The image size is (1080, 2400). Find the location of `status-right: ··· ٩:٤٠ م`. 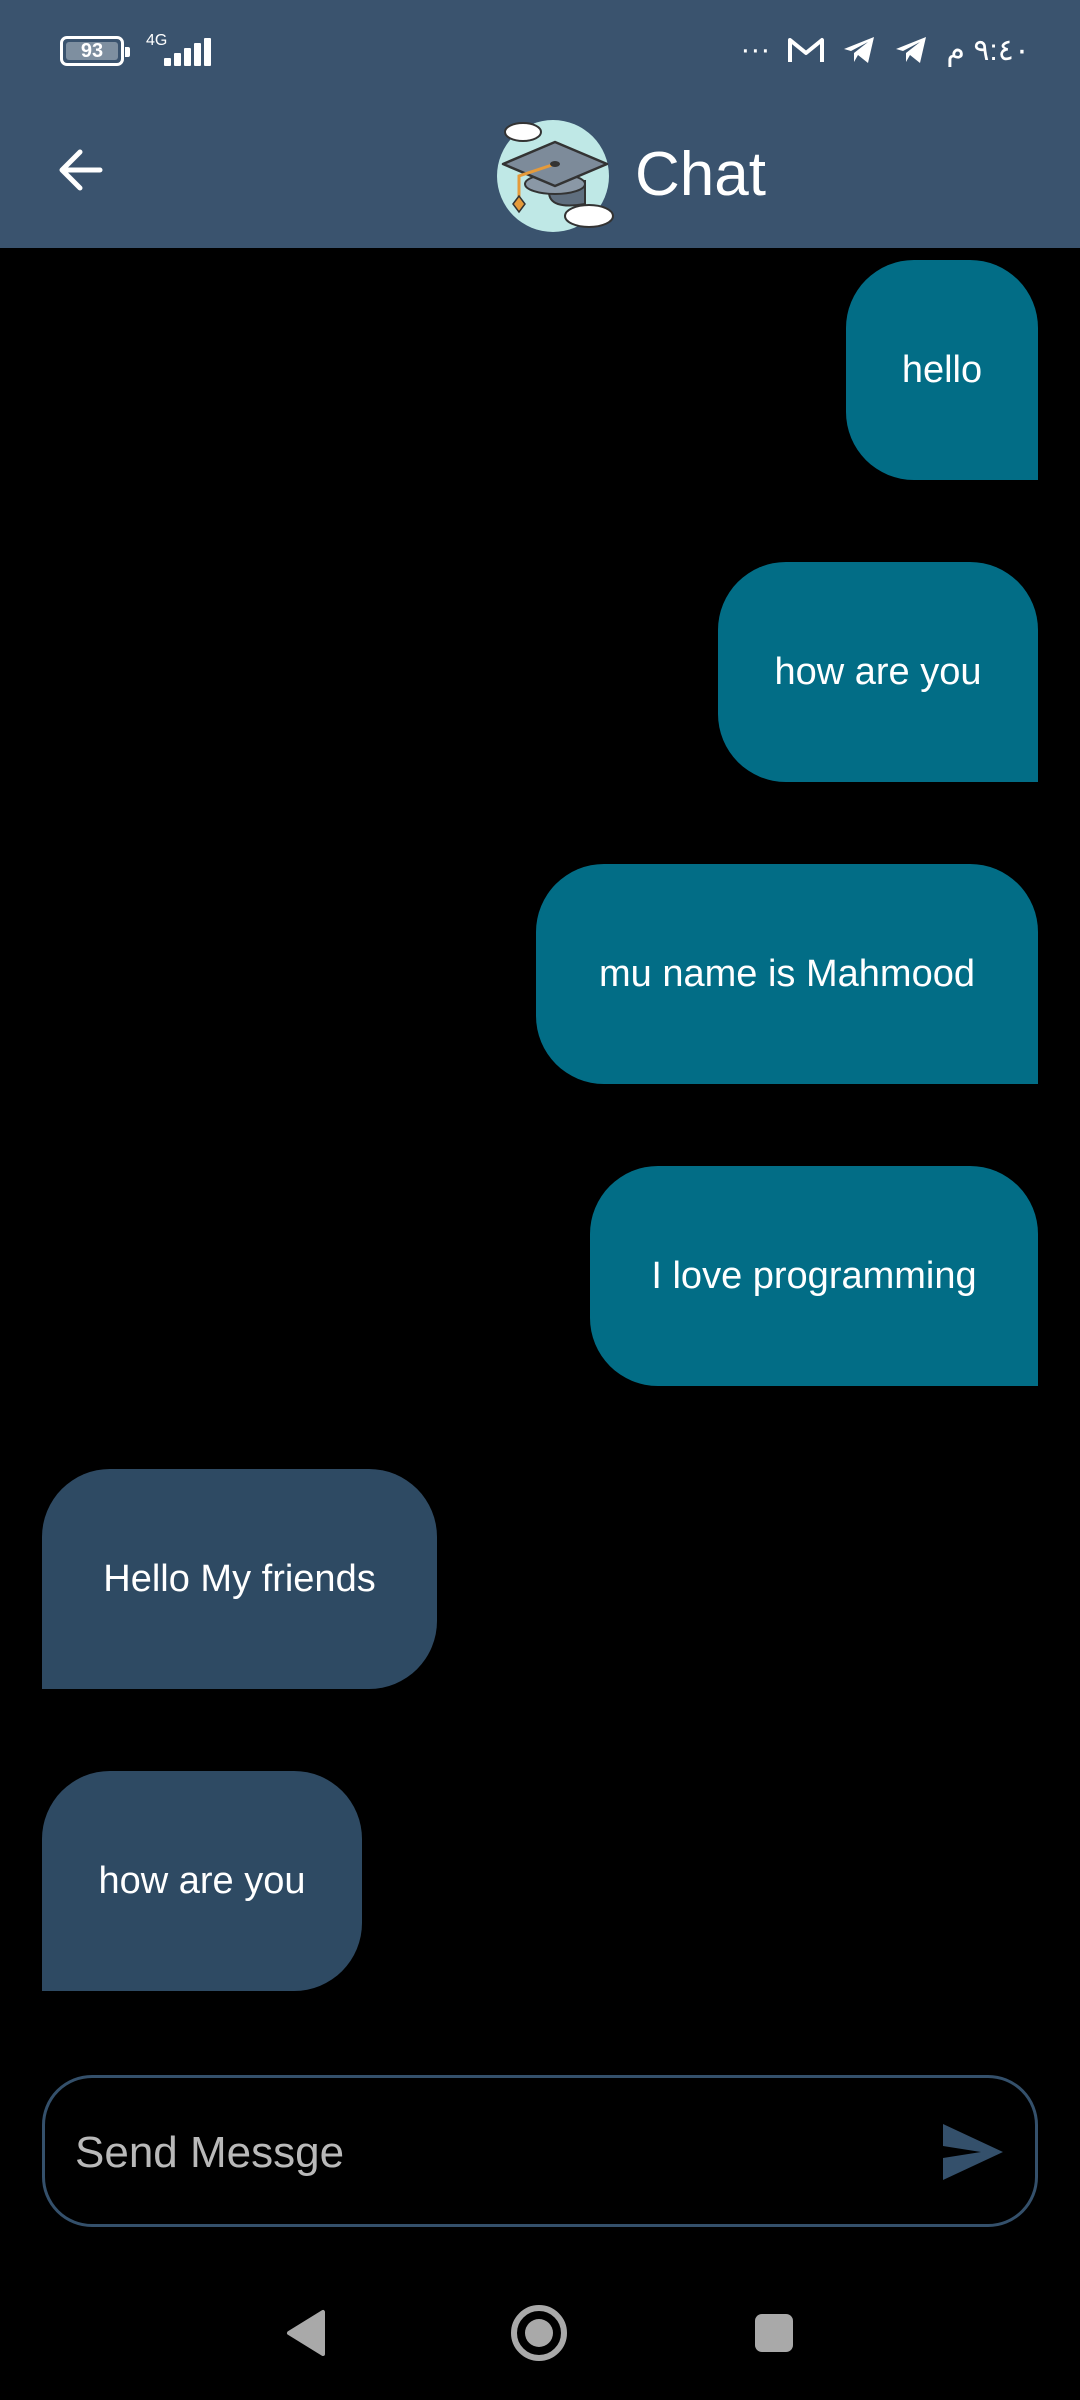

status-right: ··· ٩:٤٠ م is located at coordinates (885, 50).